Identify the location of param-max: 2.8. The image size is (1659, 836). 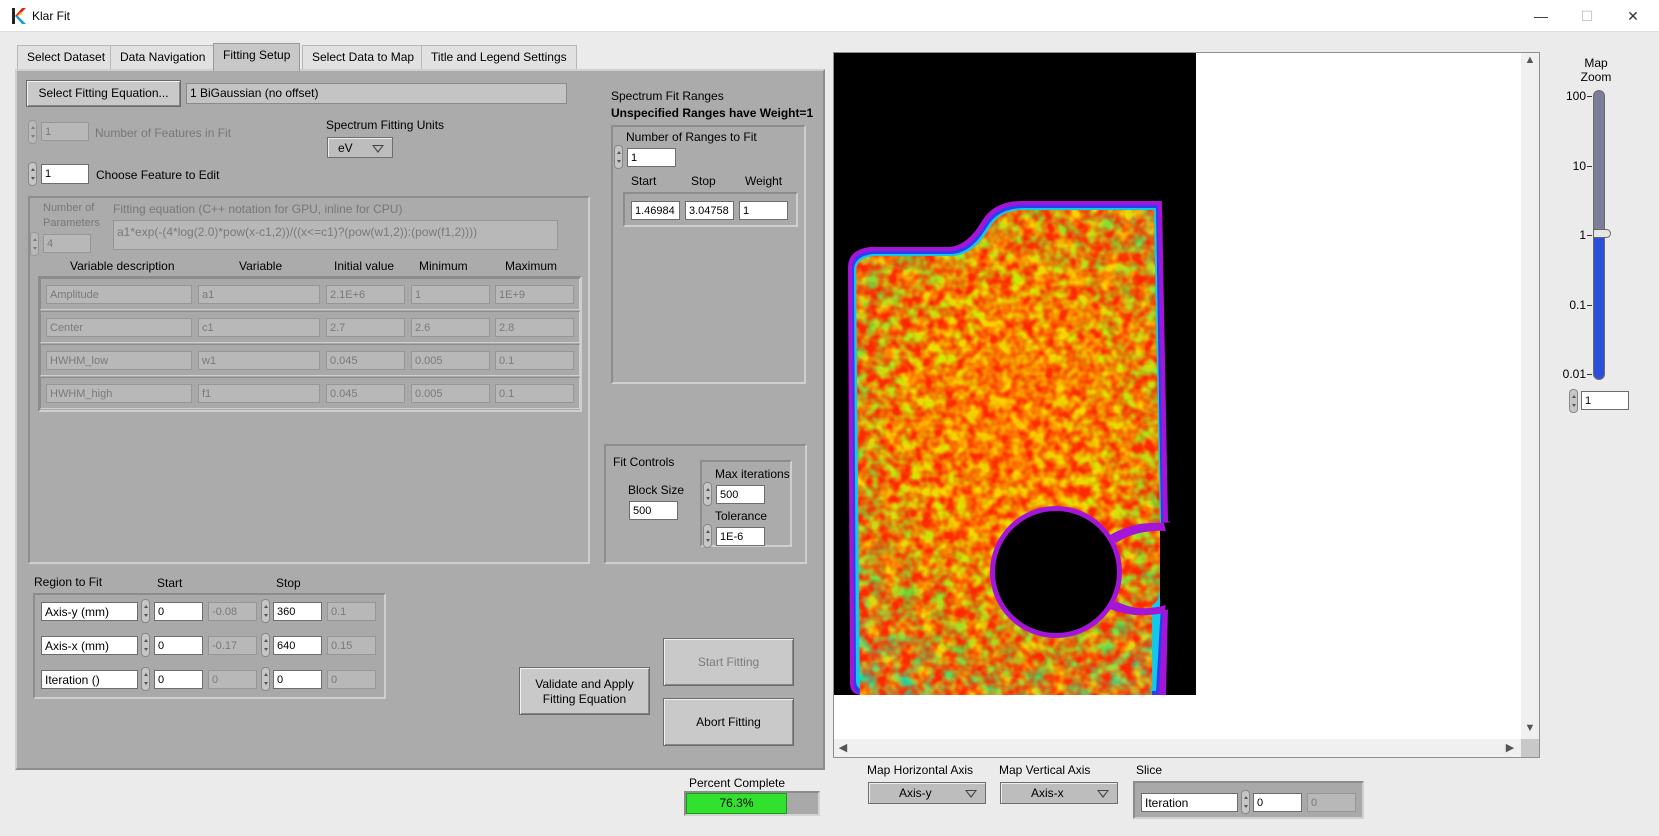
(534, 327).